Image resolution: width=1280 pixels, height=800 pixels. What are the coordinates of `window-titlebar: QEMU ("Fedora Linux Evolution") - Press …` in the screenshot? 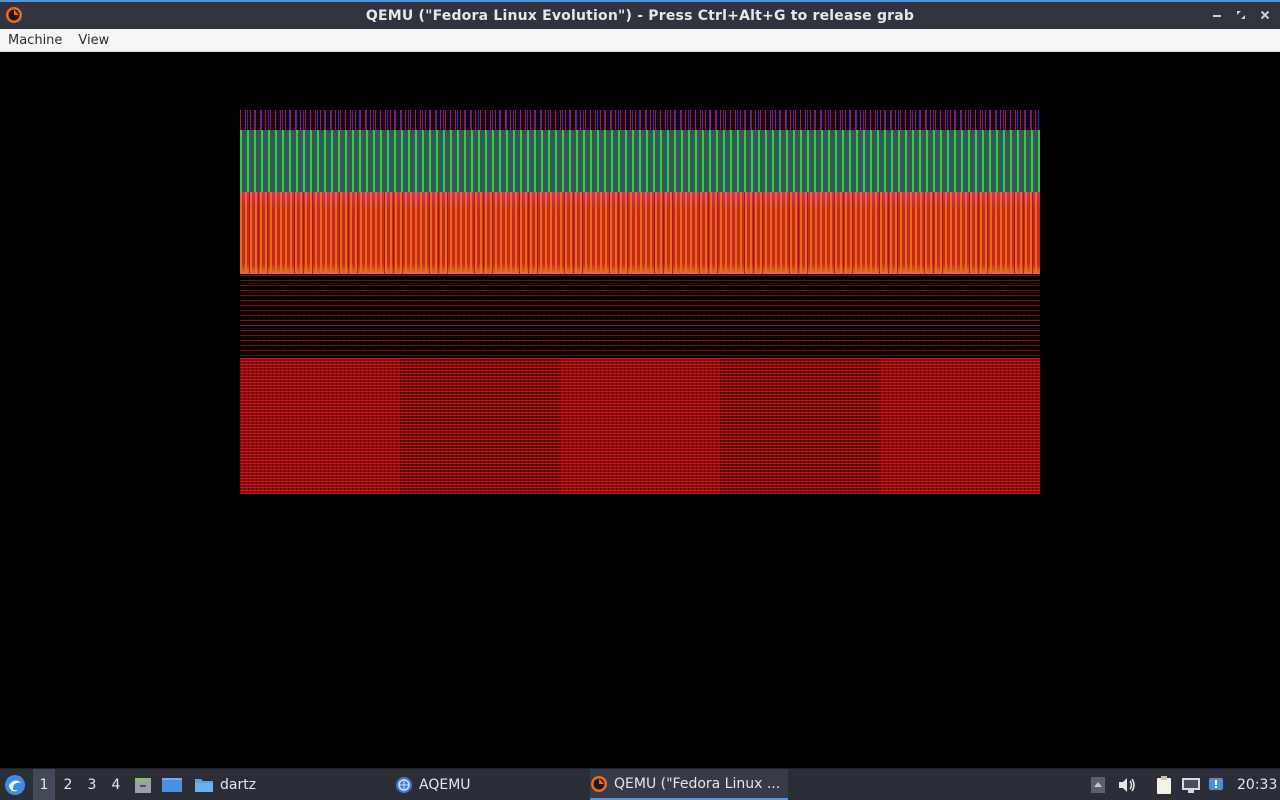 It's located at (640, 14).